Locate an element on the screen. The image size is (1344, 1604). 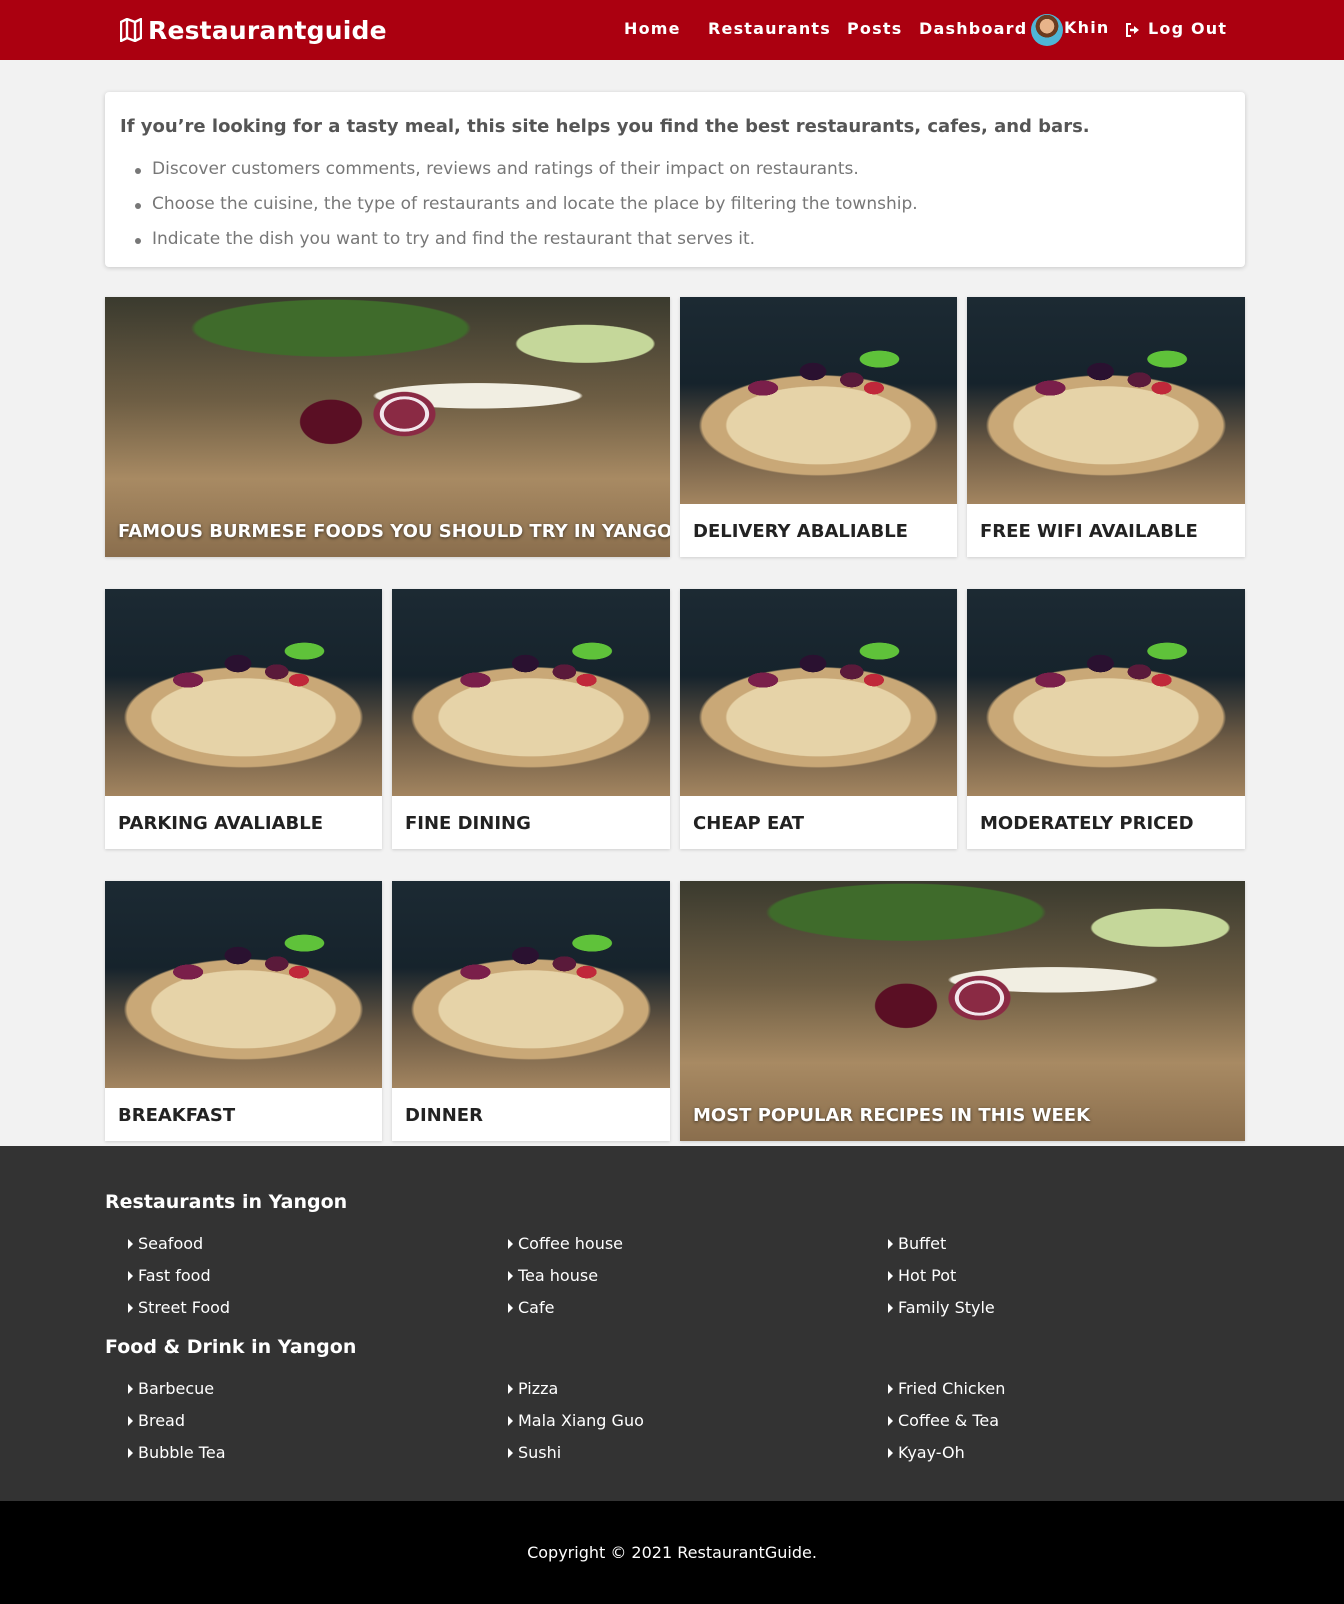
nav-logout: Log Out is located at coordinates (1187, 28).